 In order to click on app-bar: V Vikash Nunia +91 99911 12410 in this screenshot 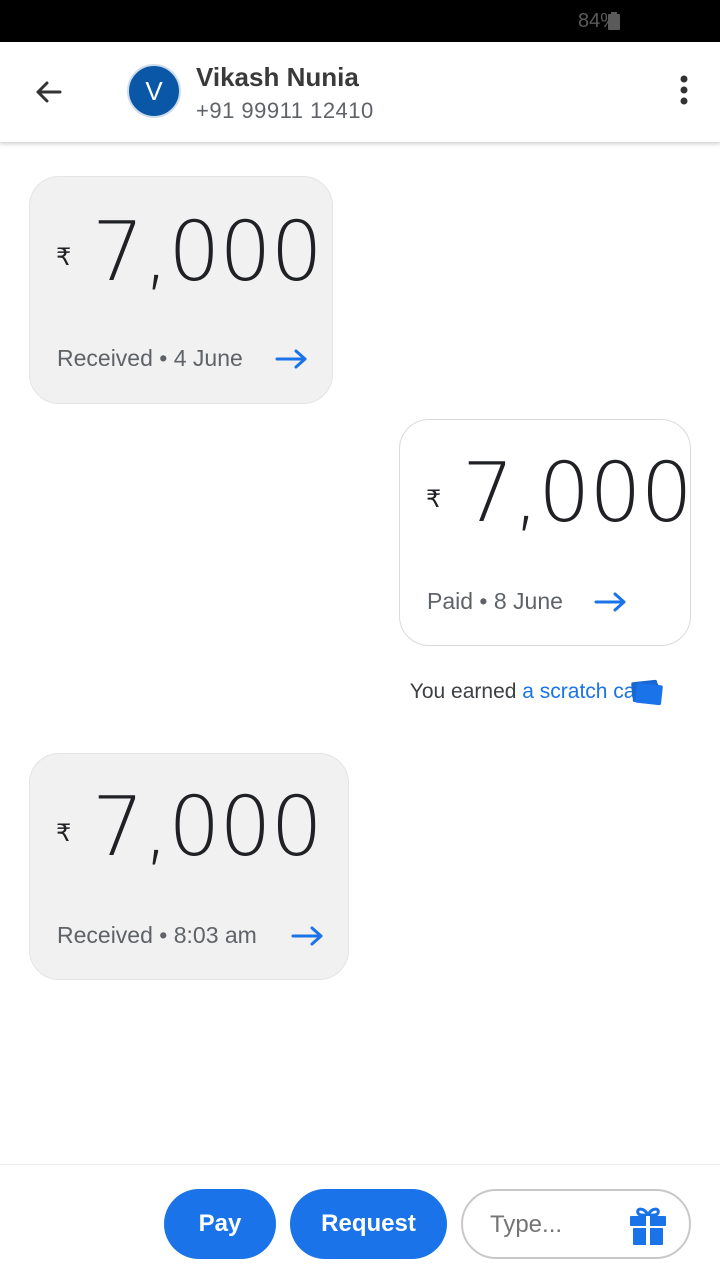, I will do `click(360, 92)`.